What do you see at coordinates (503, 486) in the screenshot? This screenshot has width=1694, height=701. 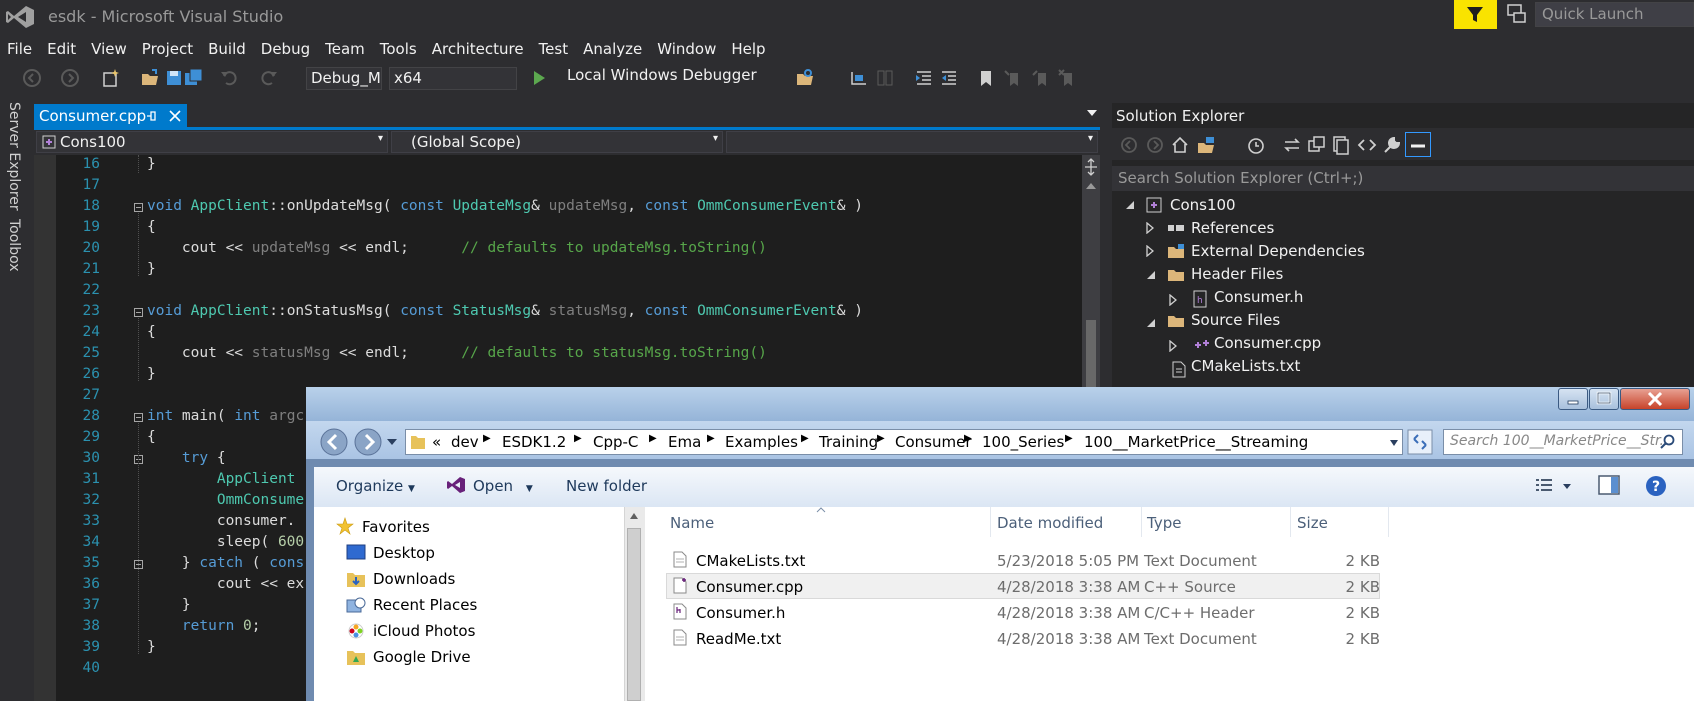 I see `open-button: Open ▼` at bounding box center [503, 486].